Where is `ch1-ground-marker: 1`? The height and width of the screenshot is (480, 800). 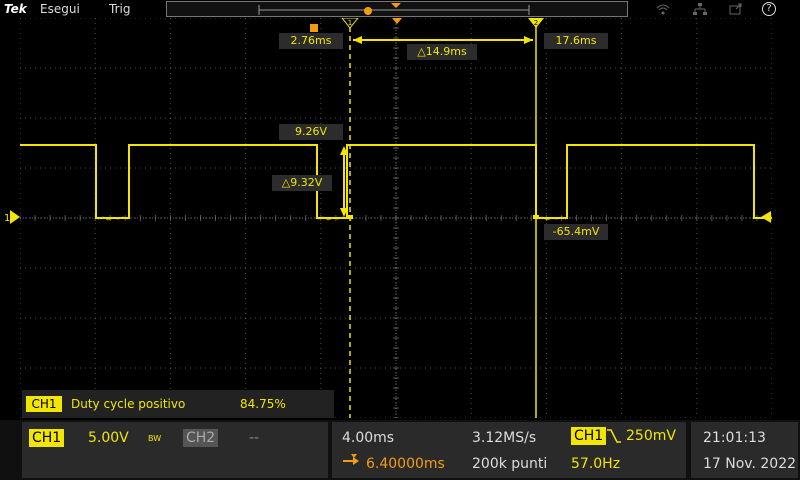 ch1-ground-marker: 1 is located at coordinates (11, 217).